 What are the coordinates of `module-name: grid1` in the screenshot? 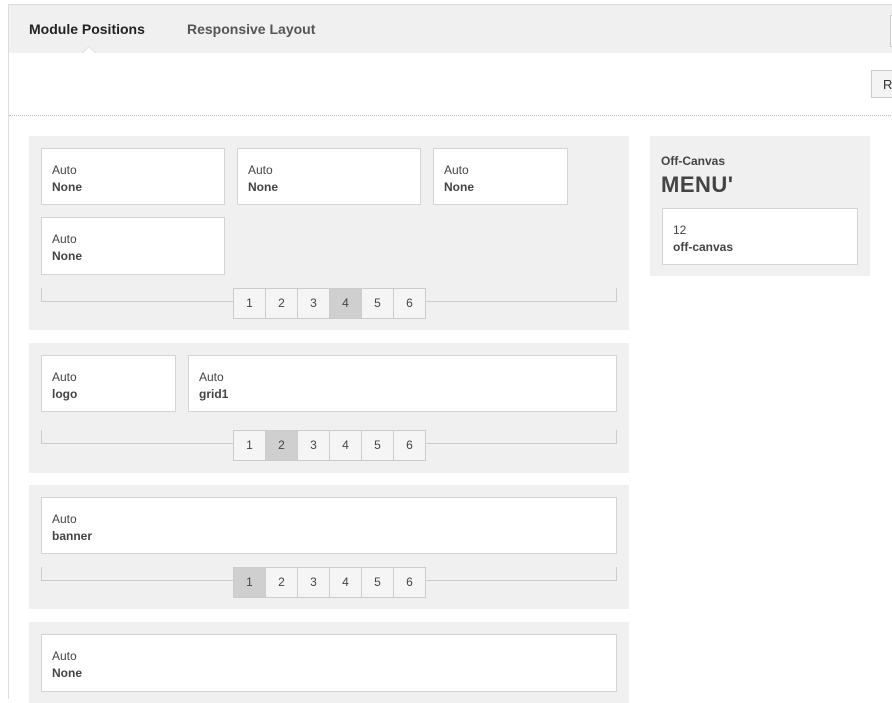 It's located at (214, 394).